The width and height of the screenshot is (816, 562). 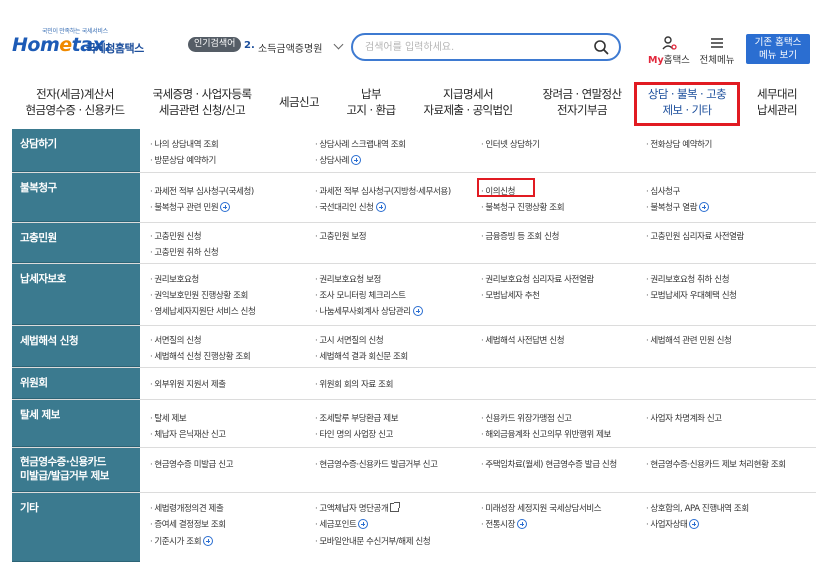 What do you see at coordinates (376, 464) in the screenshot?
I see `menu-link: 현금영수증·신용카드 발급거부 신고` at bounding box center [376, 464].